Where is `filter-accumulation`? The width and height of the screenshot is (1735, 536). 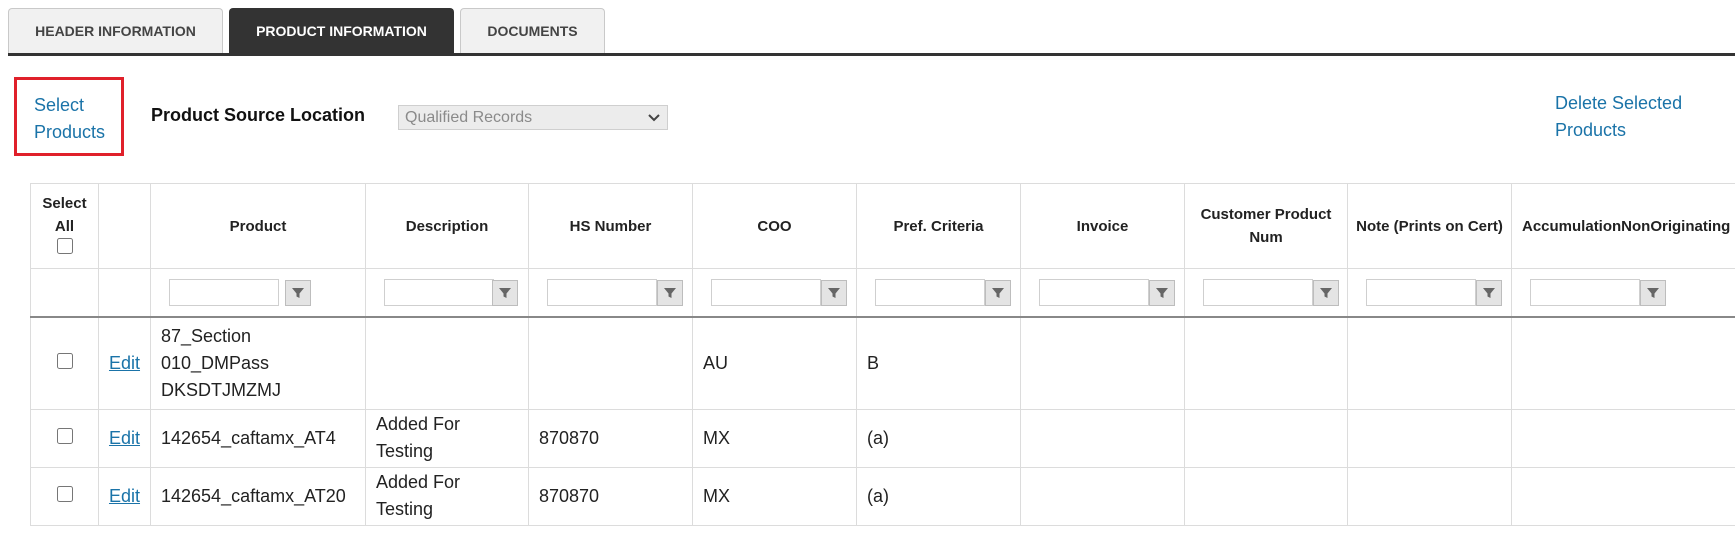
filter-accumulation is located at coordinates (1623, 293).